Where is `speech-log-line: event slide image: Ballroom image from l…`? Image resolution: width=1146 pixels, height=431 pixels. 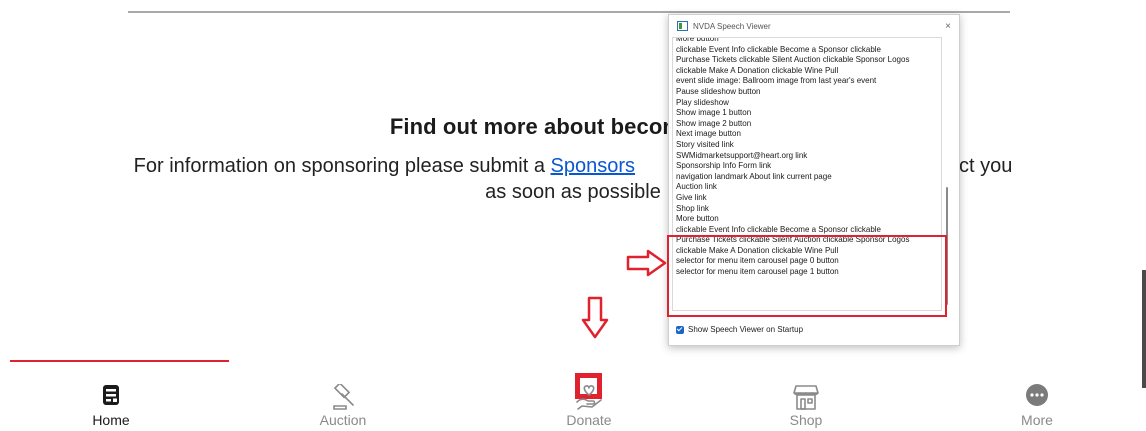 speech-log-line: event slide image: Ballroom image from l… is located at coordinates (776, 81).